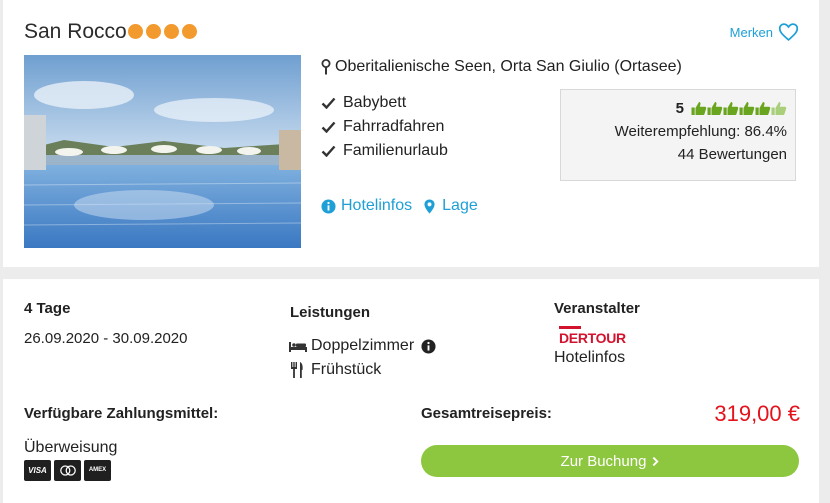 The image size is (830, 503). I want to click on rating-box: 5 Weiterempfehlung: 86.4% 44 Bewertungen, so click(678, 135).